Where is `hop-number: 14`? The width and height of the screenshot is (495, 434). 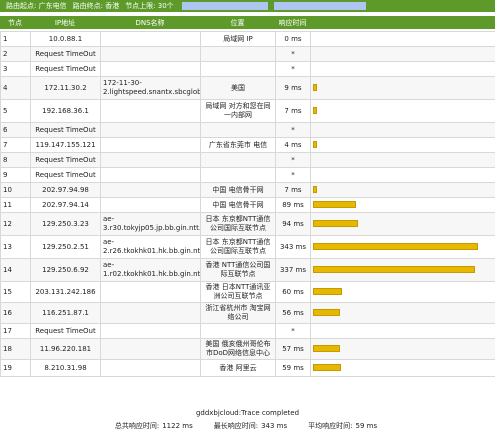
hop-number: 14 is located at coordinates (15, 270).